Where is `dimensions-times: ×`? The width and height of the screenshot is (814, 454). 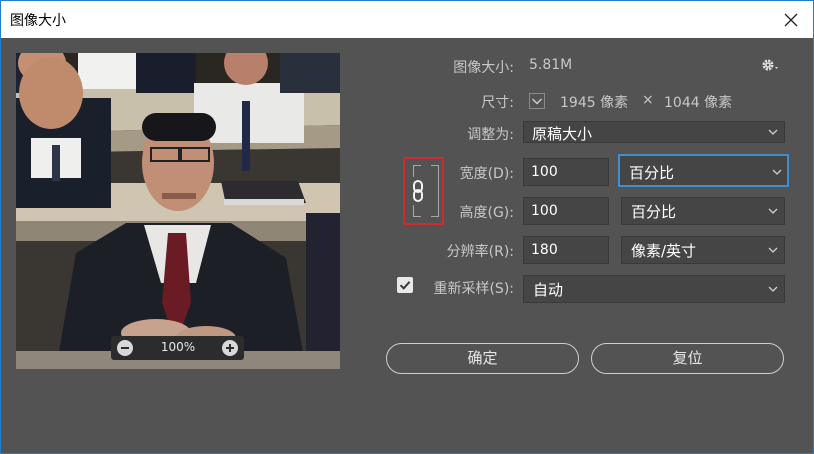 dimensions-times: × is located at coordinates (648, 100).